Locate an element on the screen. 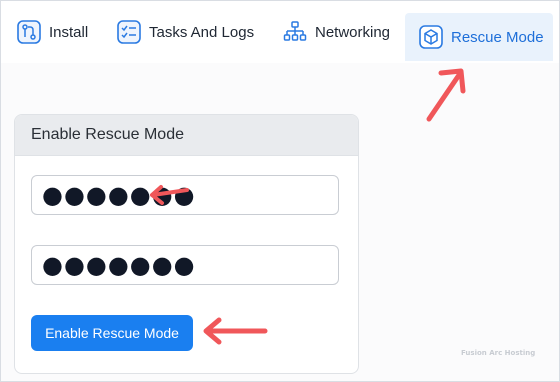 The image size is (560, 382). annotation-arrow-tab is located at coordinates (446, 95).